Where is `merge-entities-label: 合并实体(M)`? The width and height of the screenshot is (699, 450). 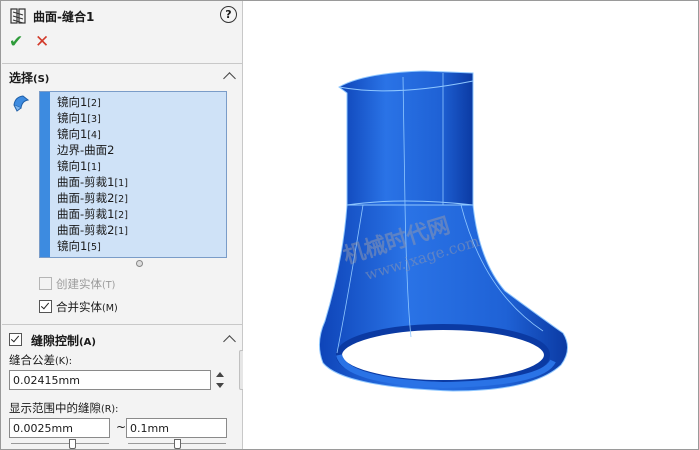 merge-entities-label: 合并实体(M) is located at coordinates (87, 307).